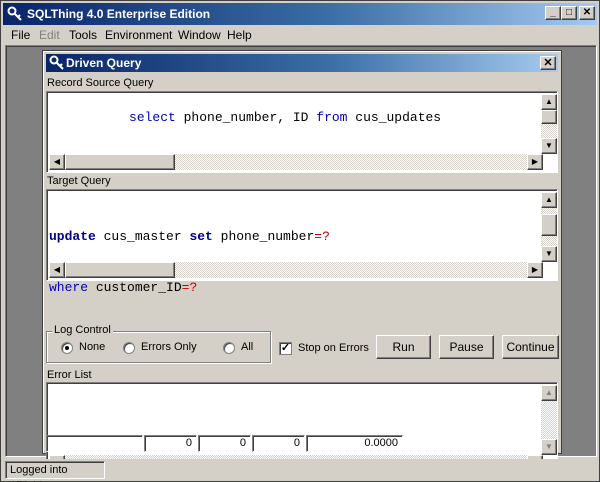  I want to click on stop-on-errors-label: Stop on Errors, so click(333, 348).